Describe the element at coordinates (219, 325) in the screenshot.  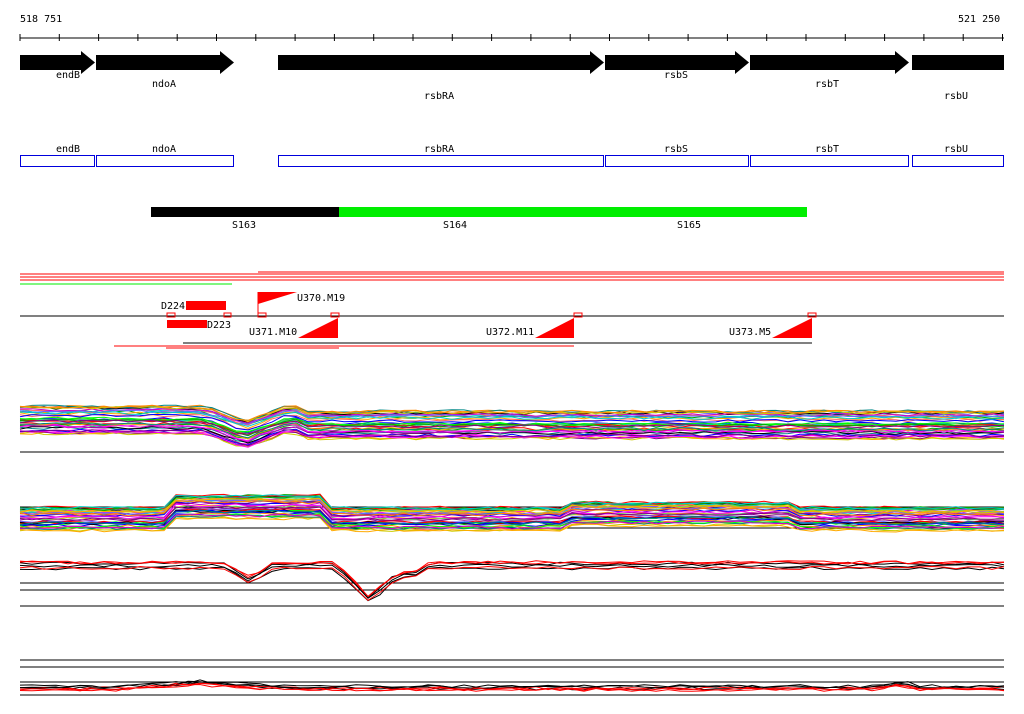
I see `feature-label: D223` at that location.